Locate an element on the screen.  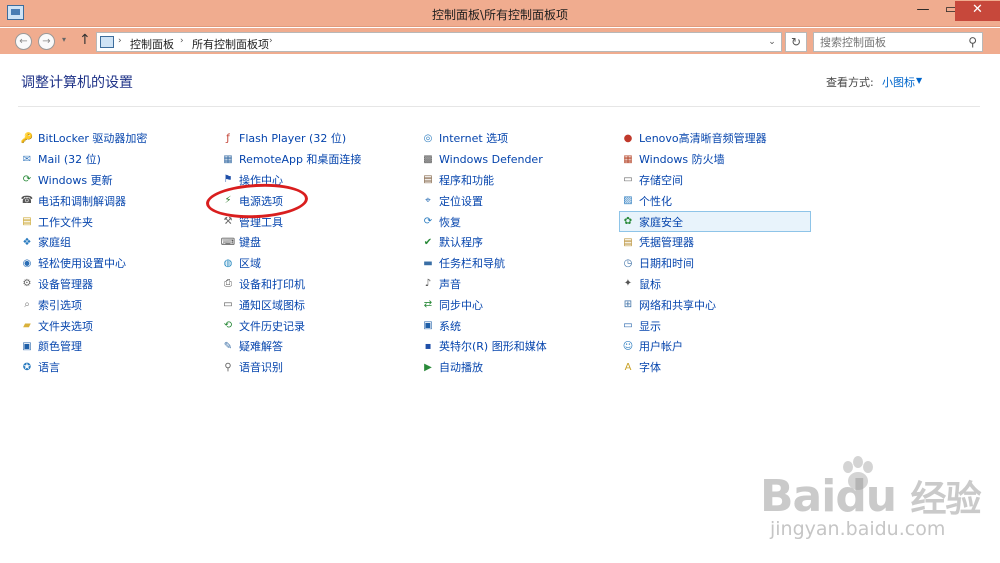
firewall-icon: ▦ is located at coordinates (628, 159).